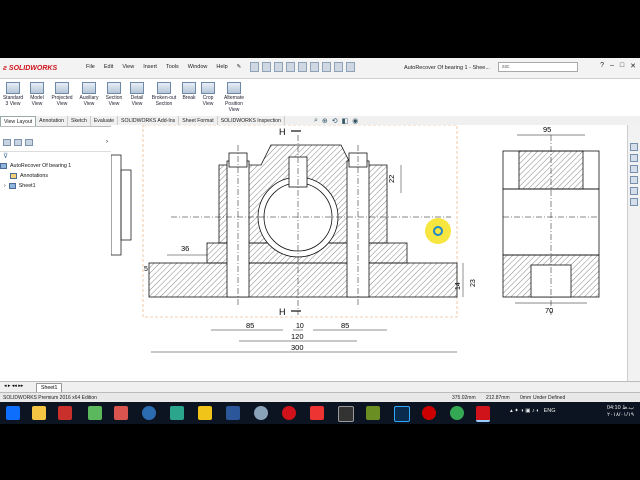 This screenshot has height=480, width=640. What do you see at coordinates (402, 414) in the screenshot?
I see `photoshop-taskbar-icon` at bounding box center [402, 414].